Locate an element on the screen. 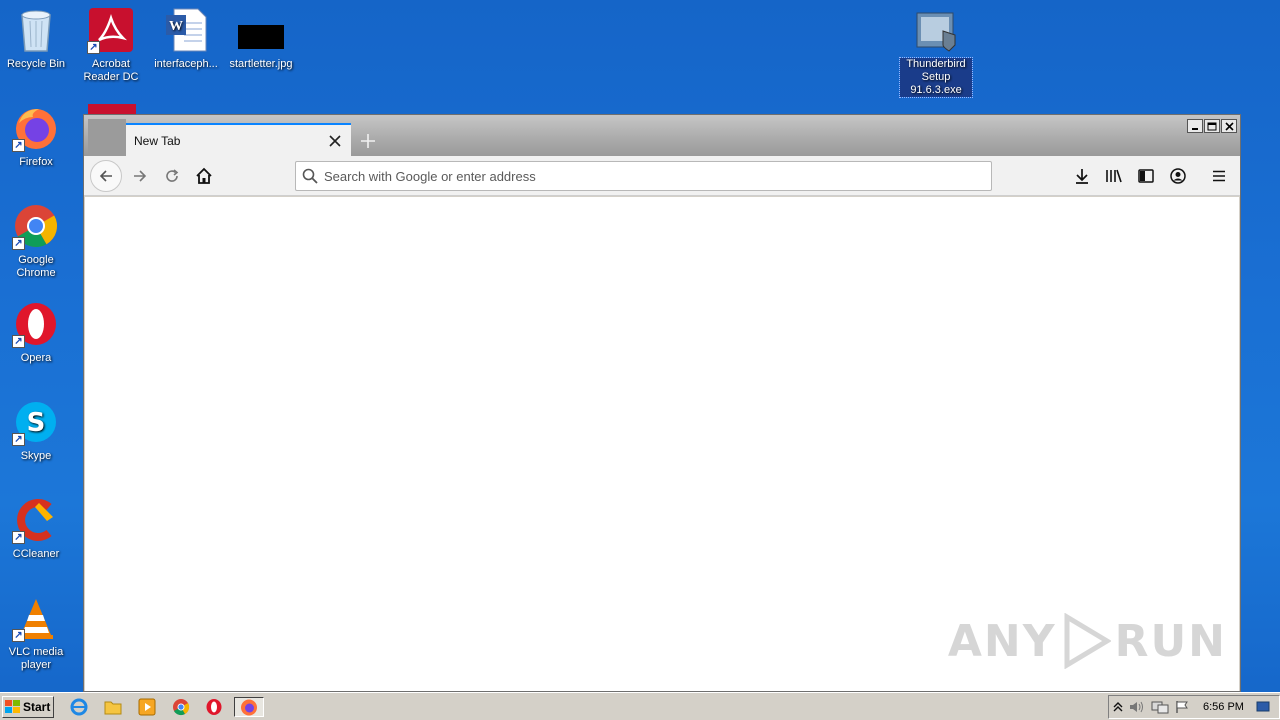  chrome-icon is located at coordinates (181, 707).